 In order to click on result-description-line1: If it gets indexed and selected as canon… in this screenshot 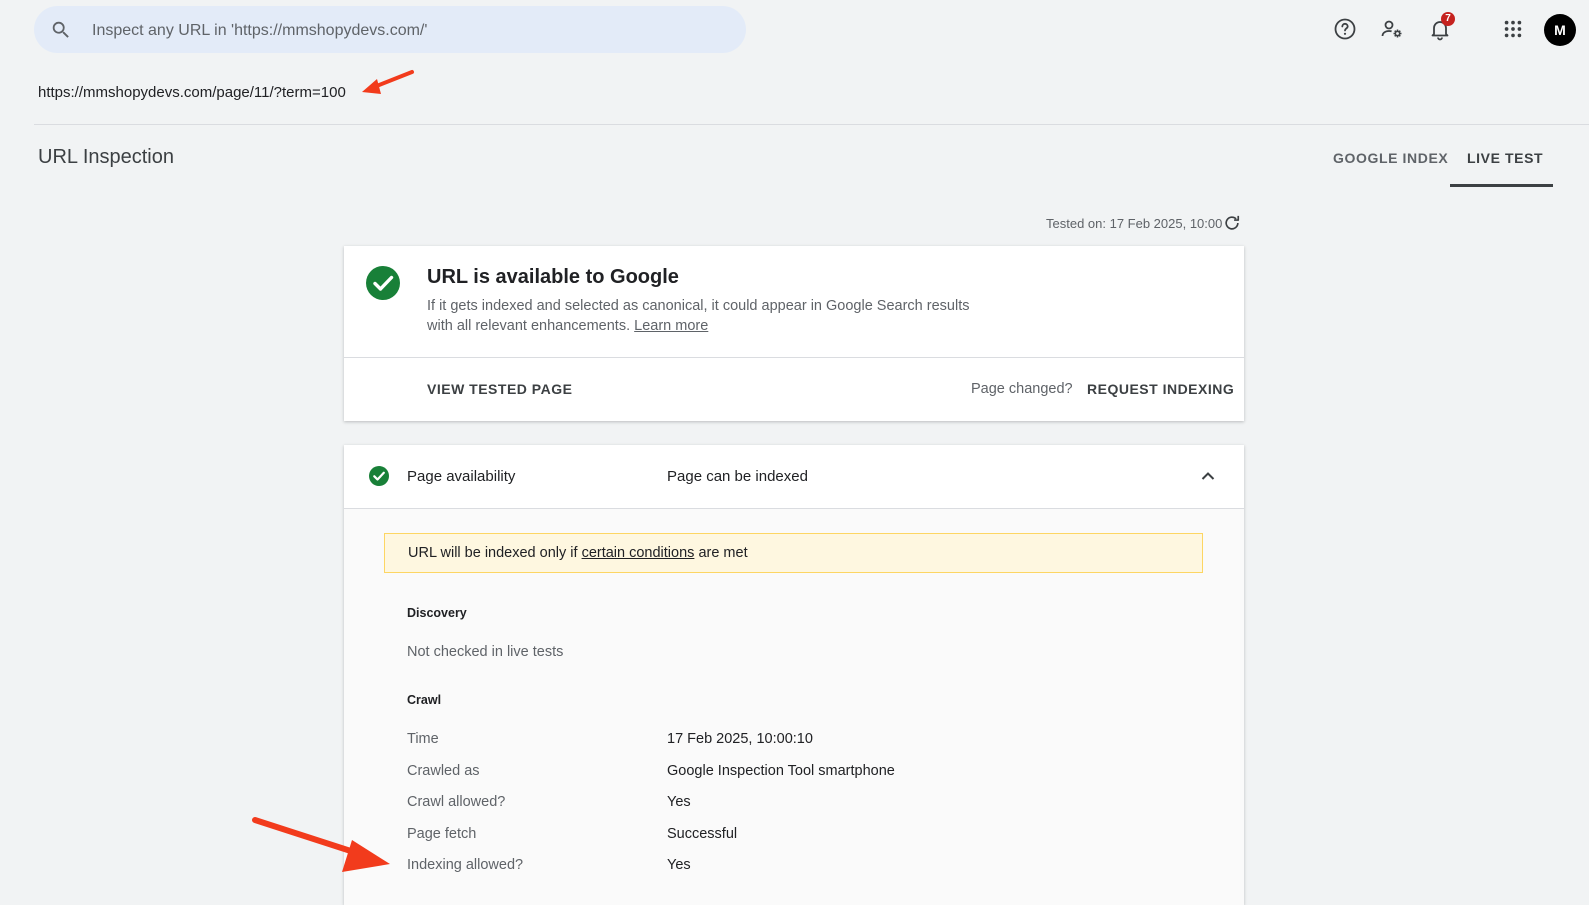, I will do `click(698, 306)`.